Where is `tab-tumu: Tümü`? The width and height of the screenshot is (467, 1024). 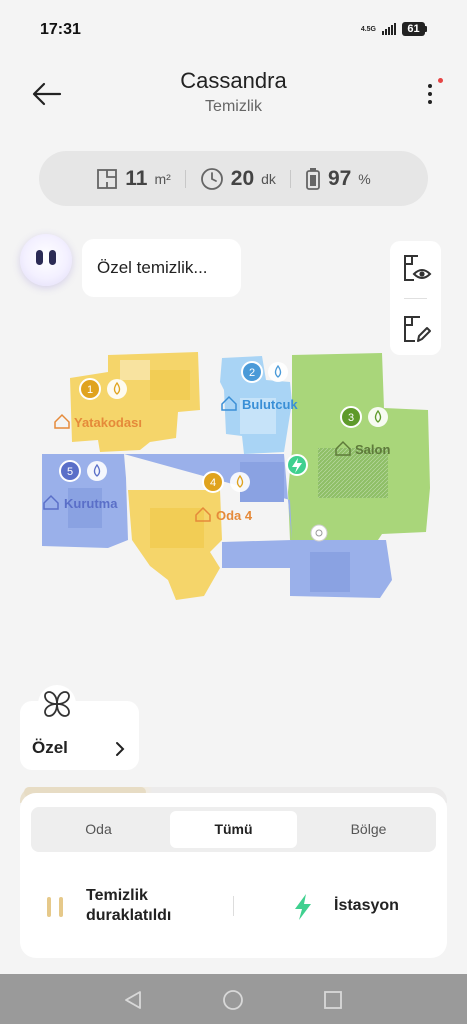
tab-tumu: Tümü is located at coordinates (233, 829).